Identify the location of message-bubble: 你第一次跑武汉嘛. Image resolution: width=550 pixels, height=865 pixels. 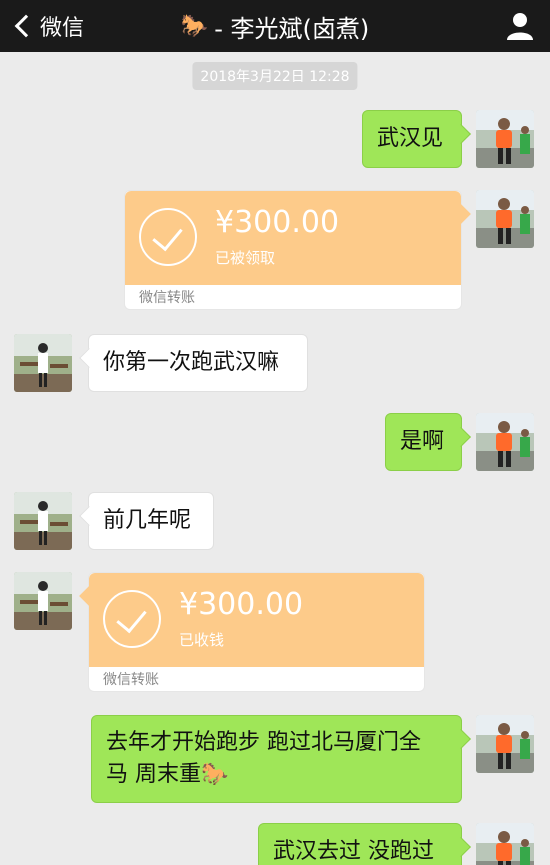
(193, 363).